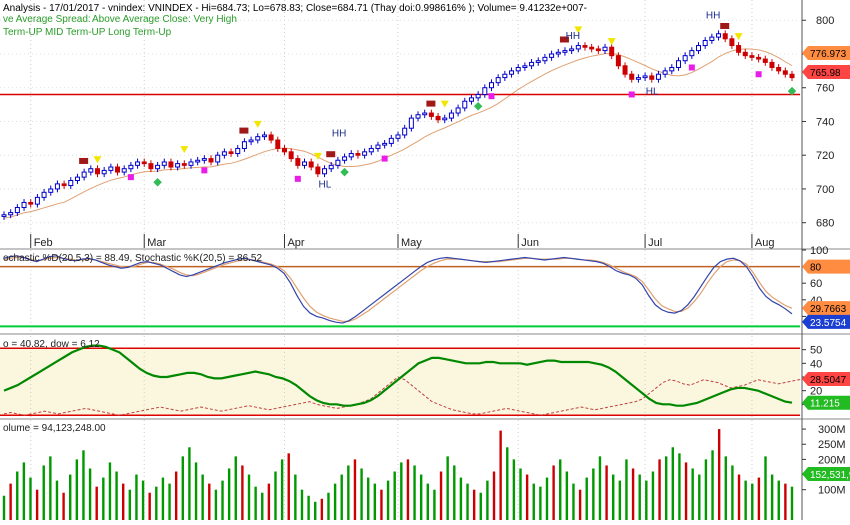  Describe the element at coordinates (832, 445) in the screenshot. I see `volume-tick-label: 250M` at that location.